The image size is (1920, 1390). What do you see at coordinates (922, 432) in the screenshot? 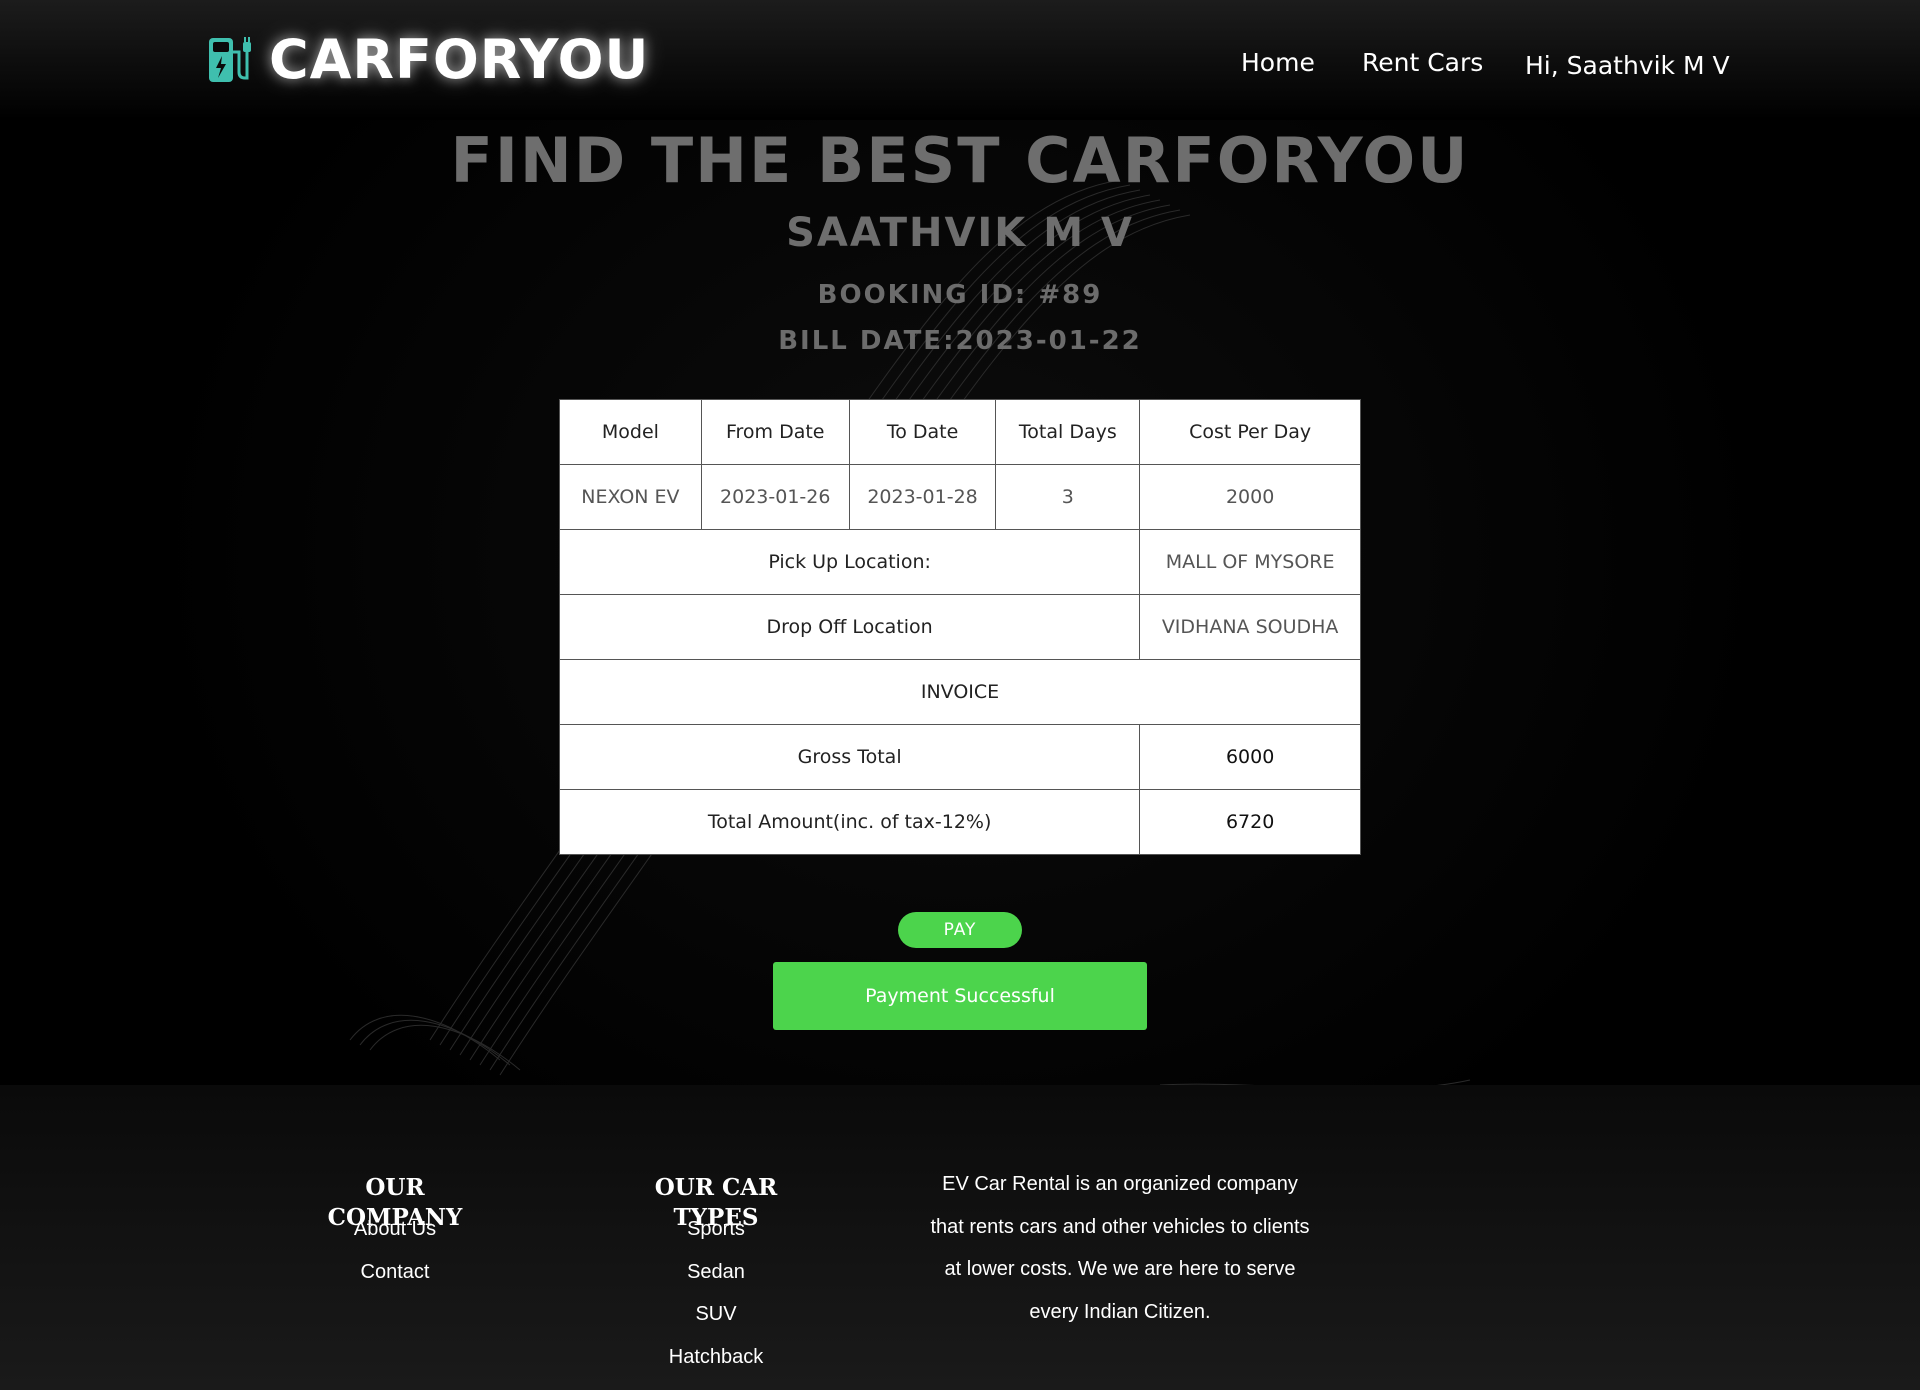
I see `column-header-to-date: To Date` at bounding box center [922, 432].